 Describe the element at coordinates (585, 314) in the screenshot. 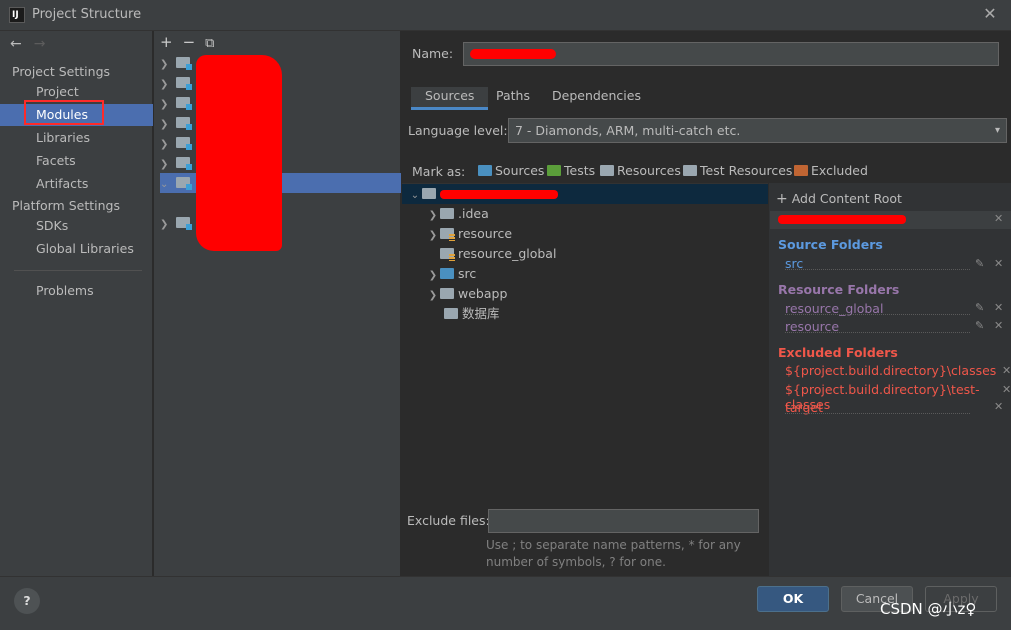

I see `tree-row-database: 数据库` at that location.